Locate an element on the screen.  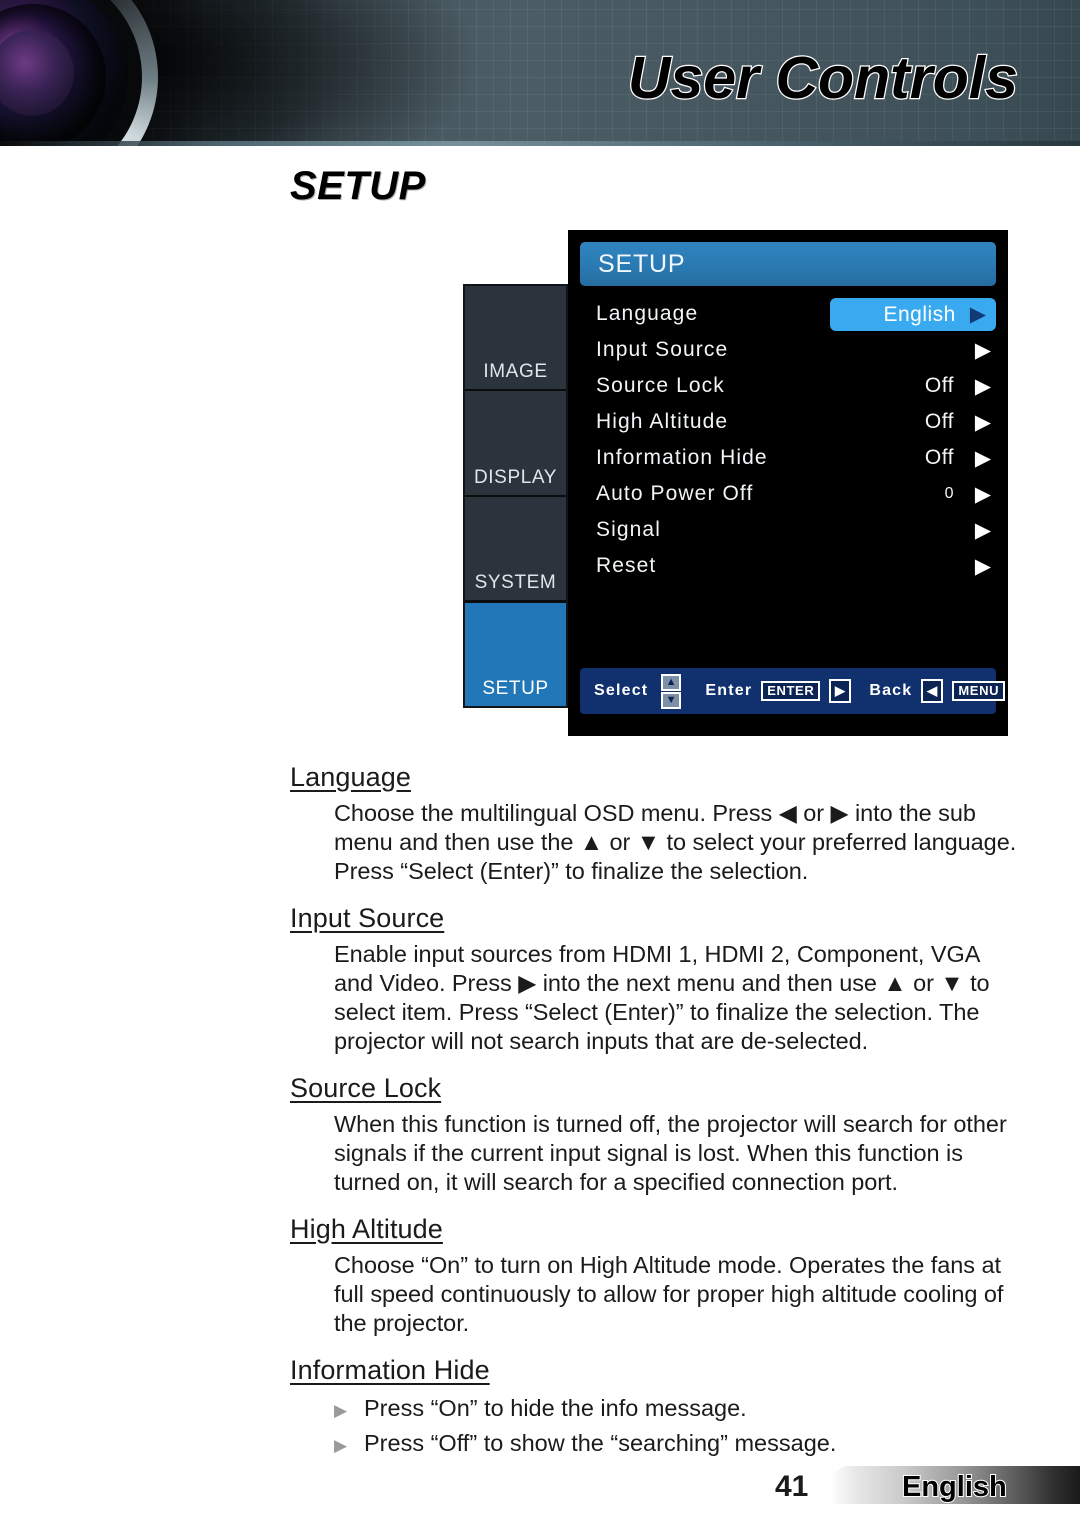
osd-tab-image-label: IMAGE is located at coordinates (515, 372).